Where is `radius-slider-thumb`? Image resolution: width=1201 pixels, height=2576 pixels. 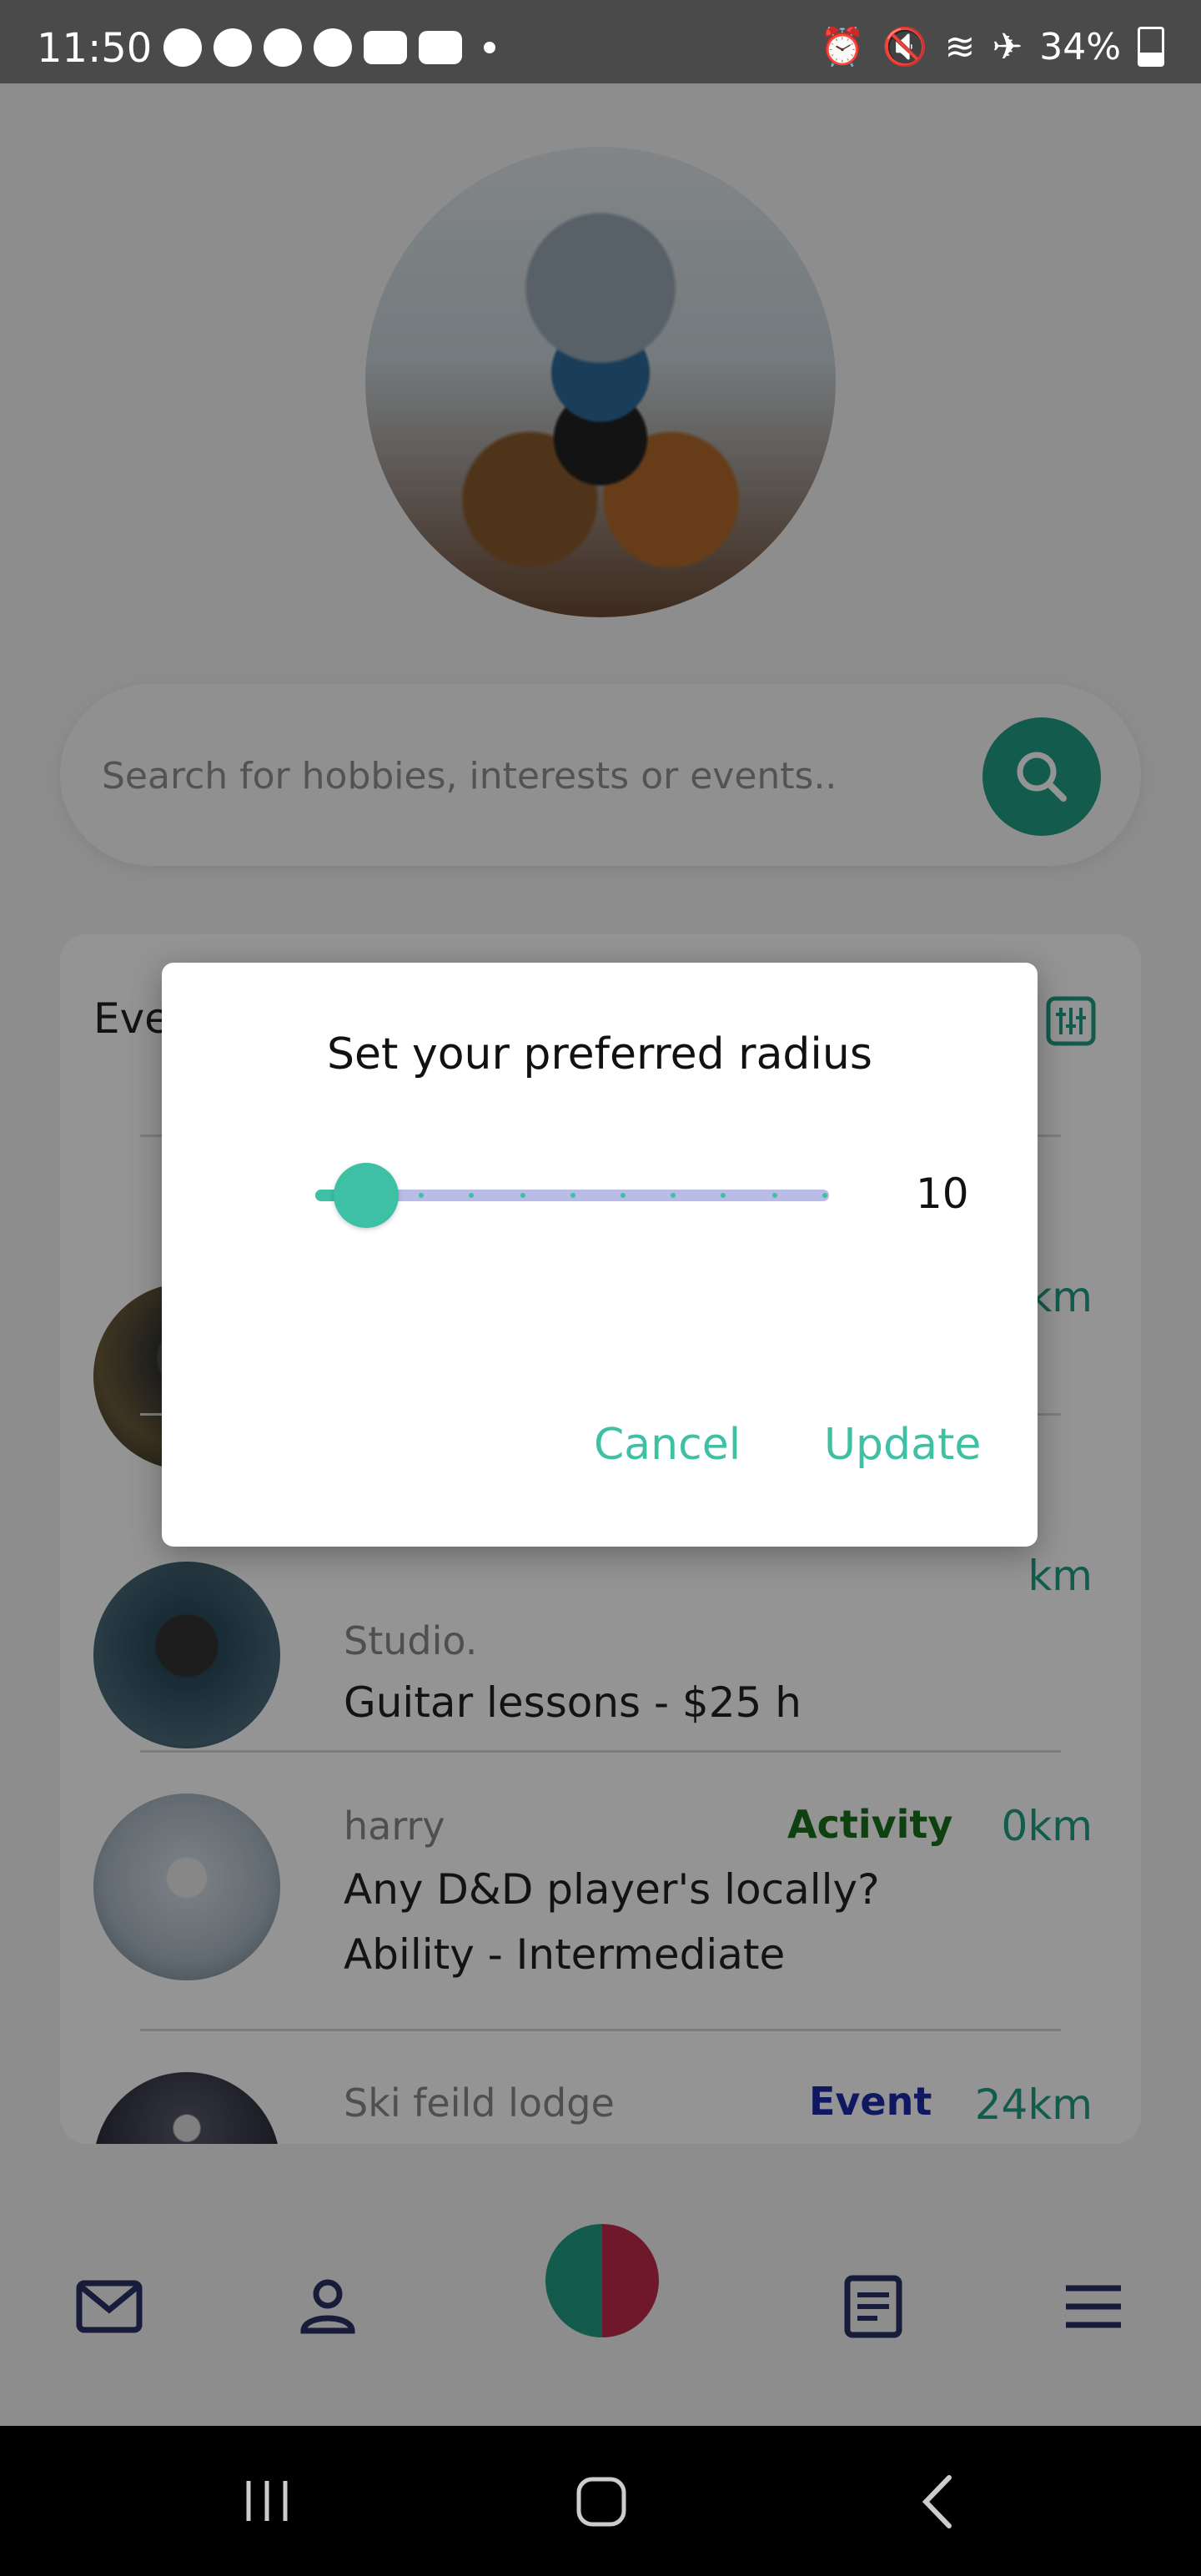
radius-slider-thumb is located at coordinates (367, 1195).